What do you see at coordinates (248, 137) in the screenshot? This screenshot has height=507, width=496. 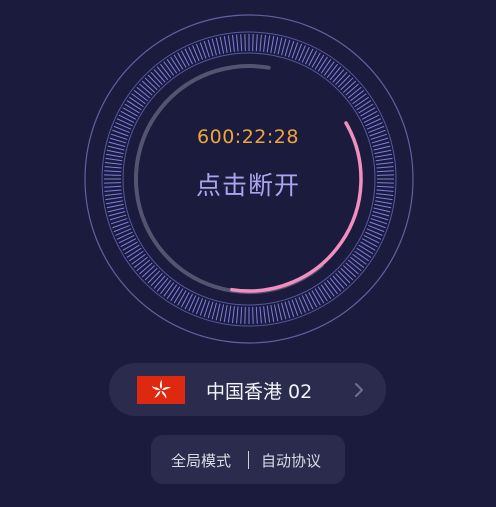 I see `connection-timer: 600:22:28` at bounding box center [248, 137].